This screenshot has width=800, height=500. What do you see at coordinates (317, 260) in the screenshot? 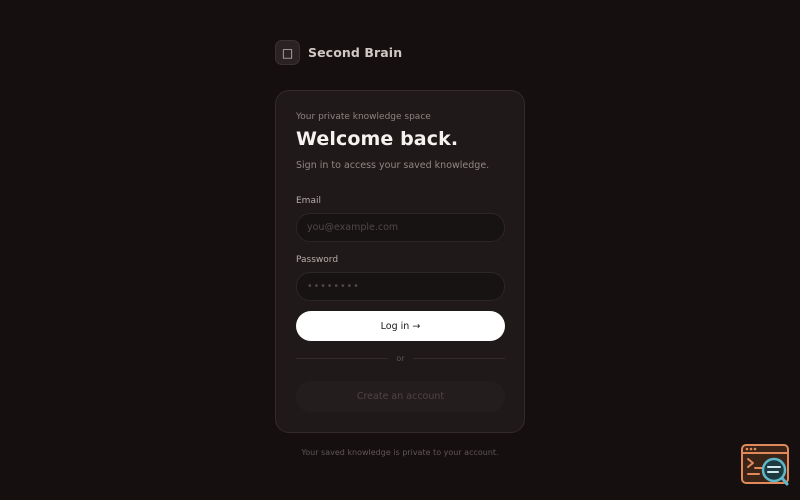
I see `password-label: Password` at bounding box center [317, 260].